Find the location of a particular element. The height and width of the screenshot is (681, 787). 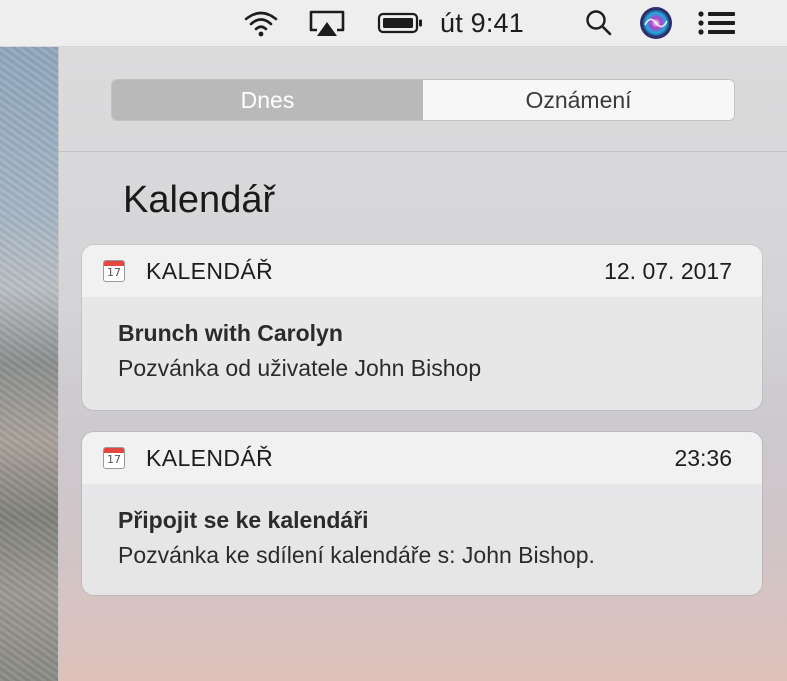

menu-bar: út 9:41 is located at coordinates (393, 23).